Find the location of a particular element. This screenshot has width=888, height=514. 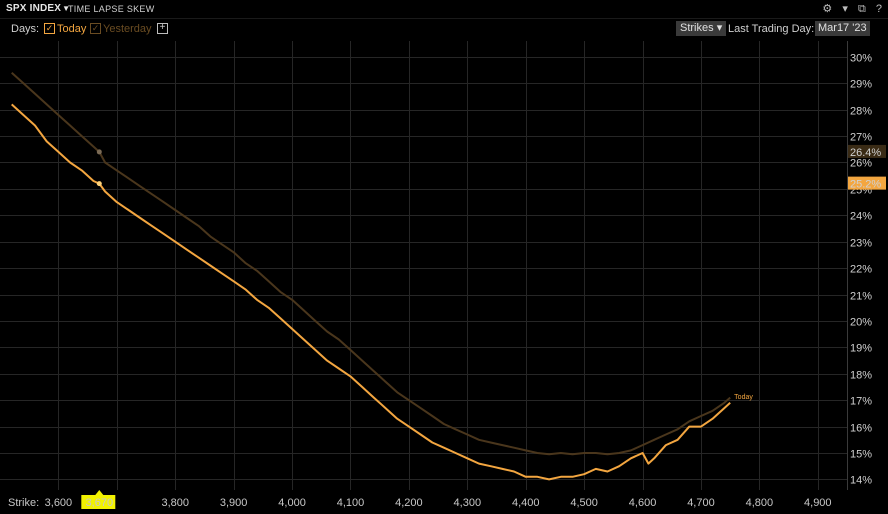

chevron-down-icon: ▾ is located at coordinates (719, 28).